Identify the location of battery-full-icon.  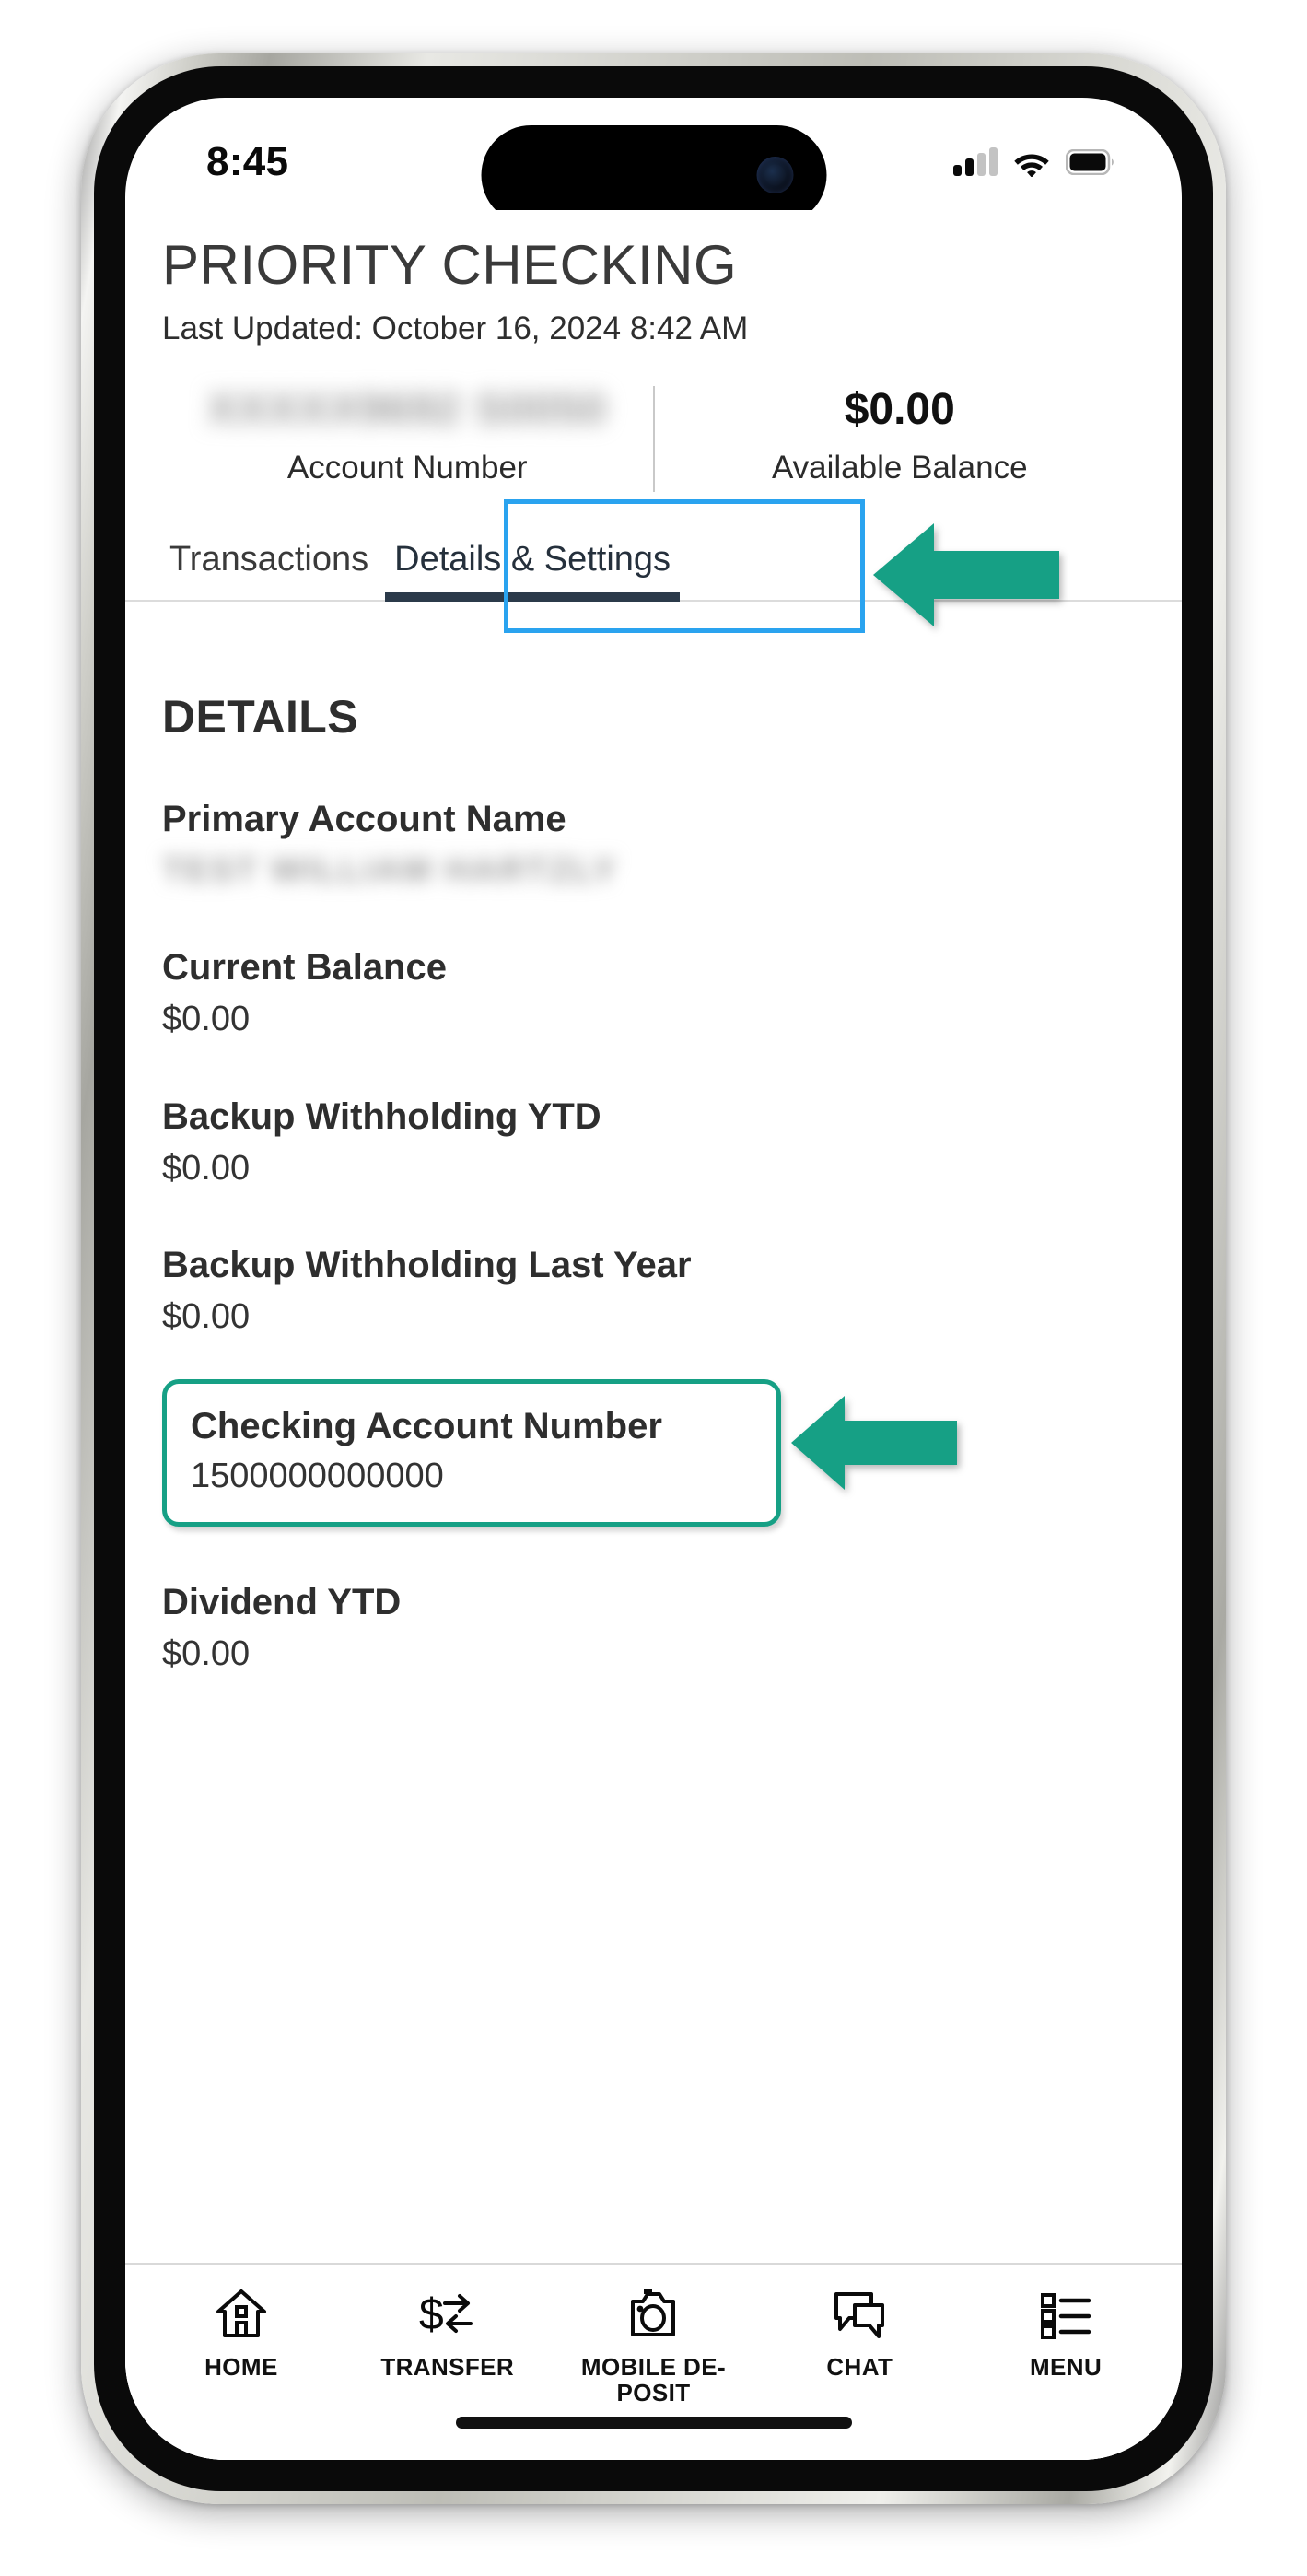
(1090, 162).